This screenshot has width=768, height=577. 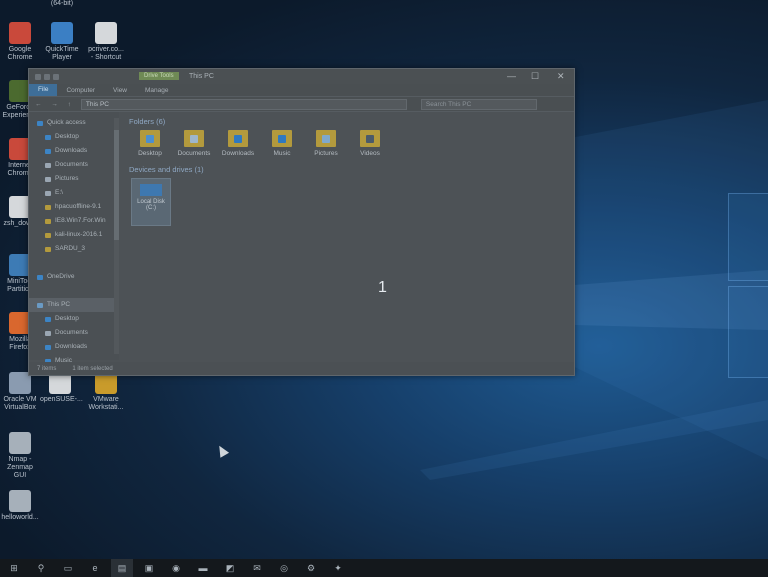 What do you see at coordinates (20, 33) in the screenshot?
I see `google-chrome-icon` at bounding box center [20, 33].